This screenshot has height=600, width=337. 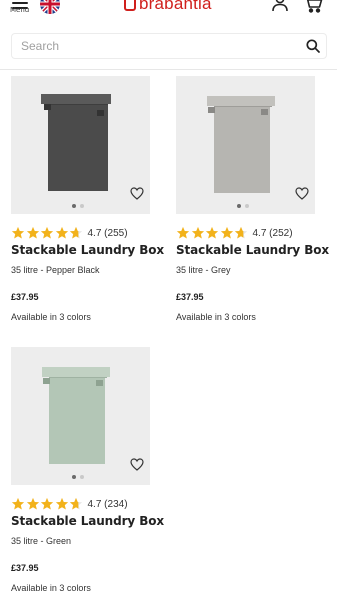 What do you see at coordinates (107, 504) in the screenshot?
I see `rating-value: 4.7 (234)` at bounding box center [107, 504].